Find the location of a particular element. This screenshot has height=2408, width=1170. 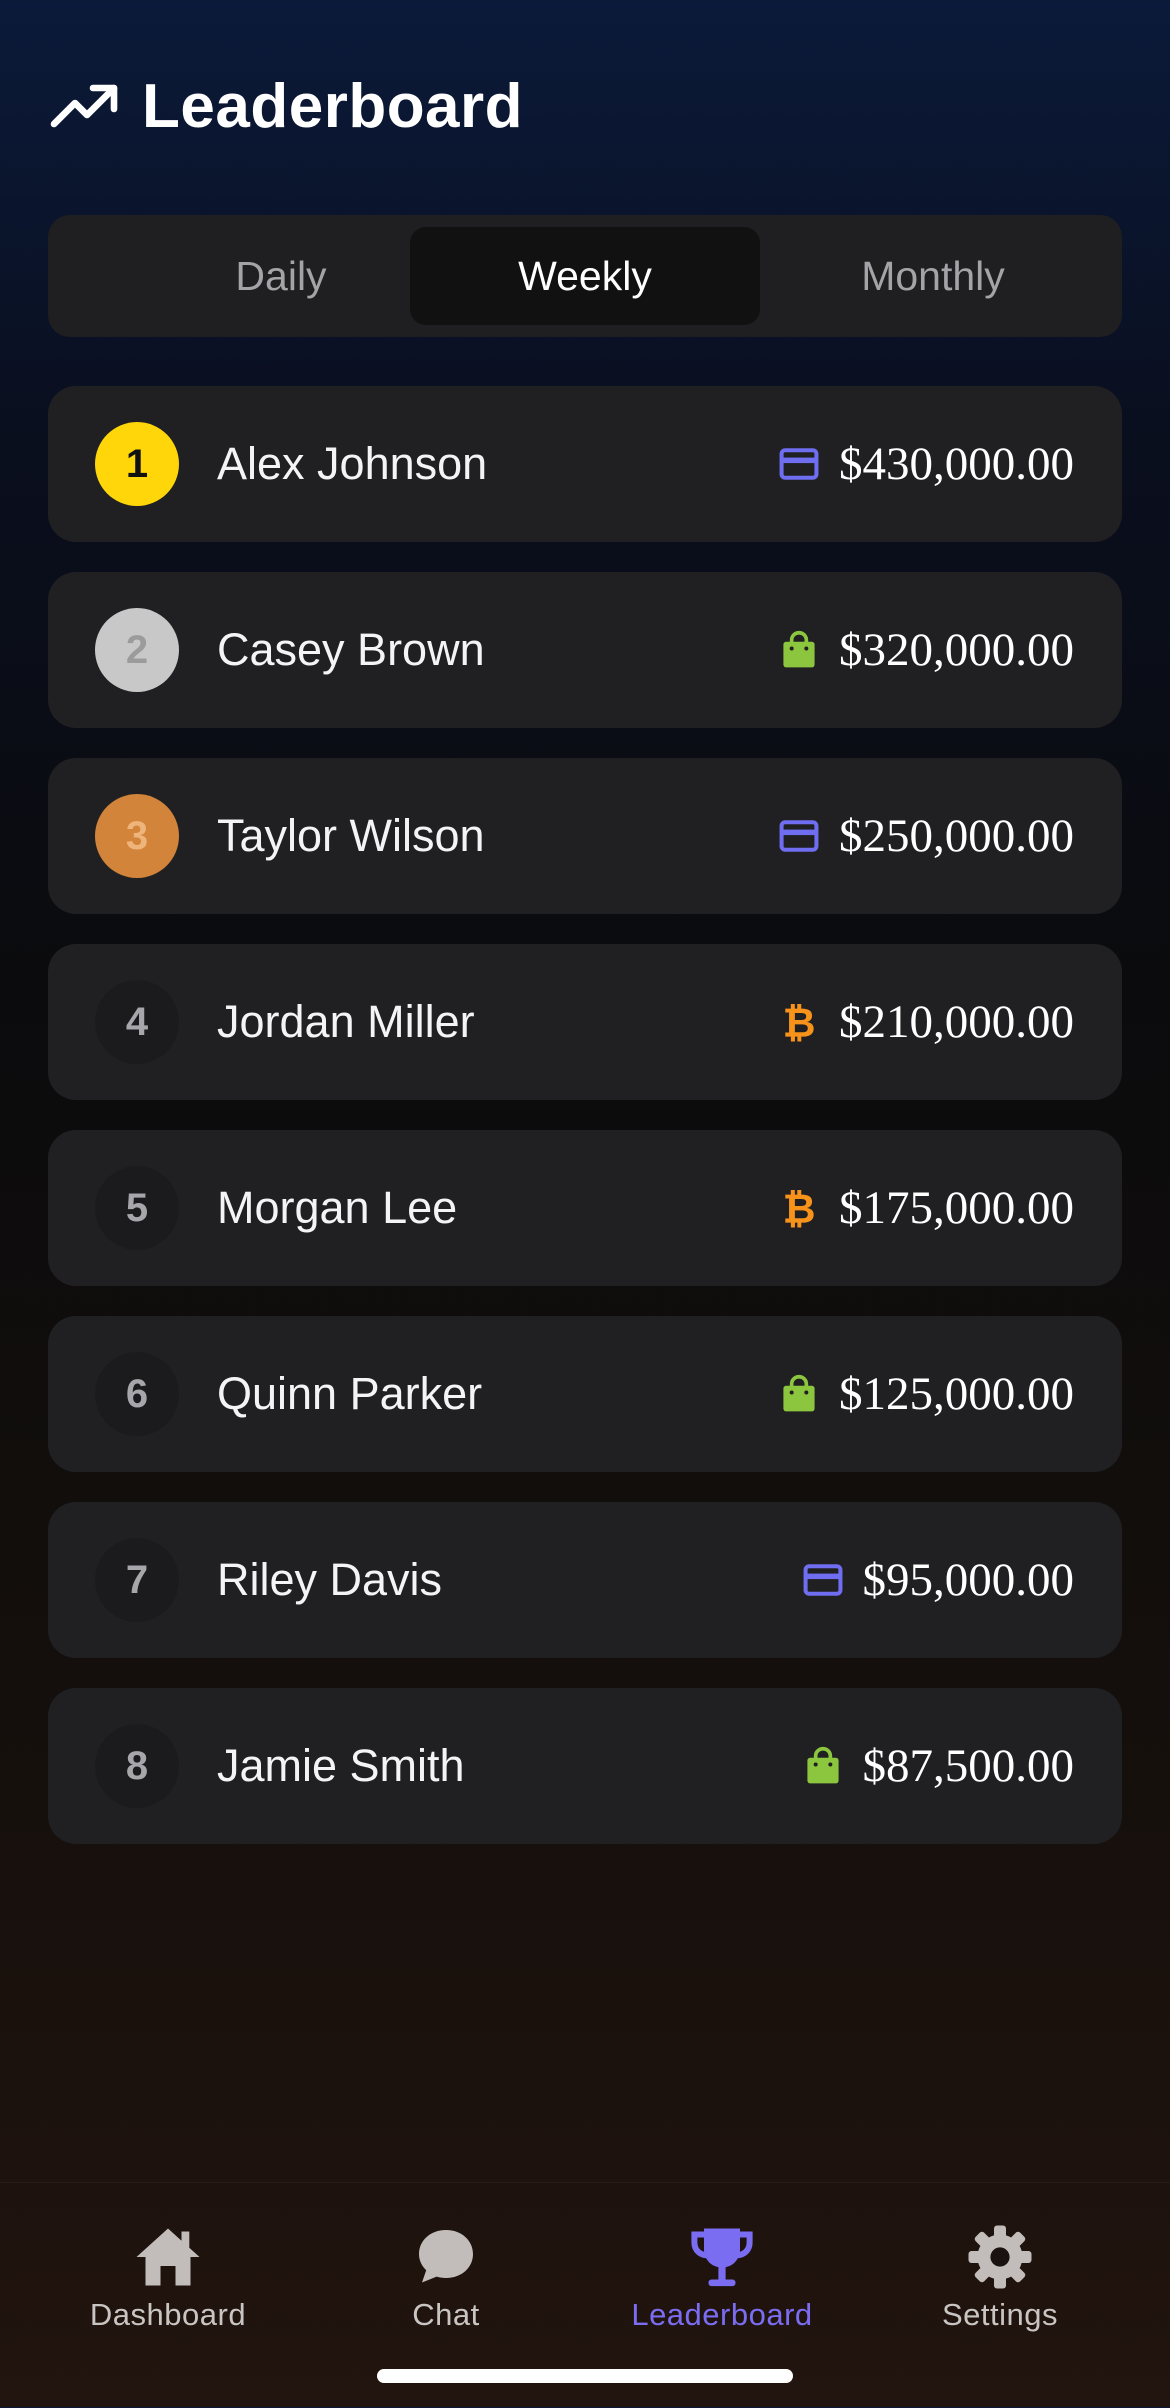

nav-dashboard: Dashboard is located at coordinates (168, 2277).